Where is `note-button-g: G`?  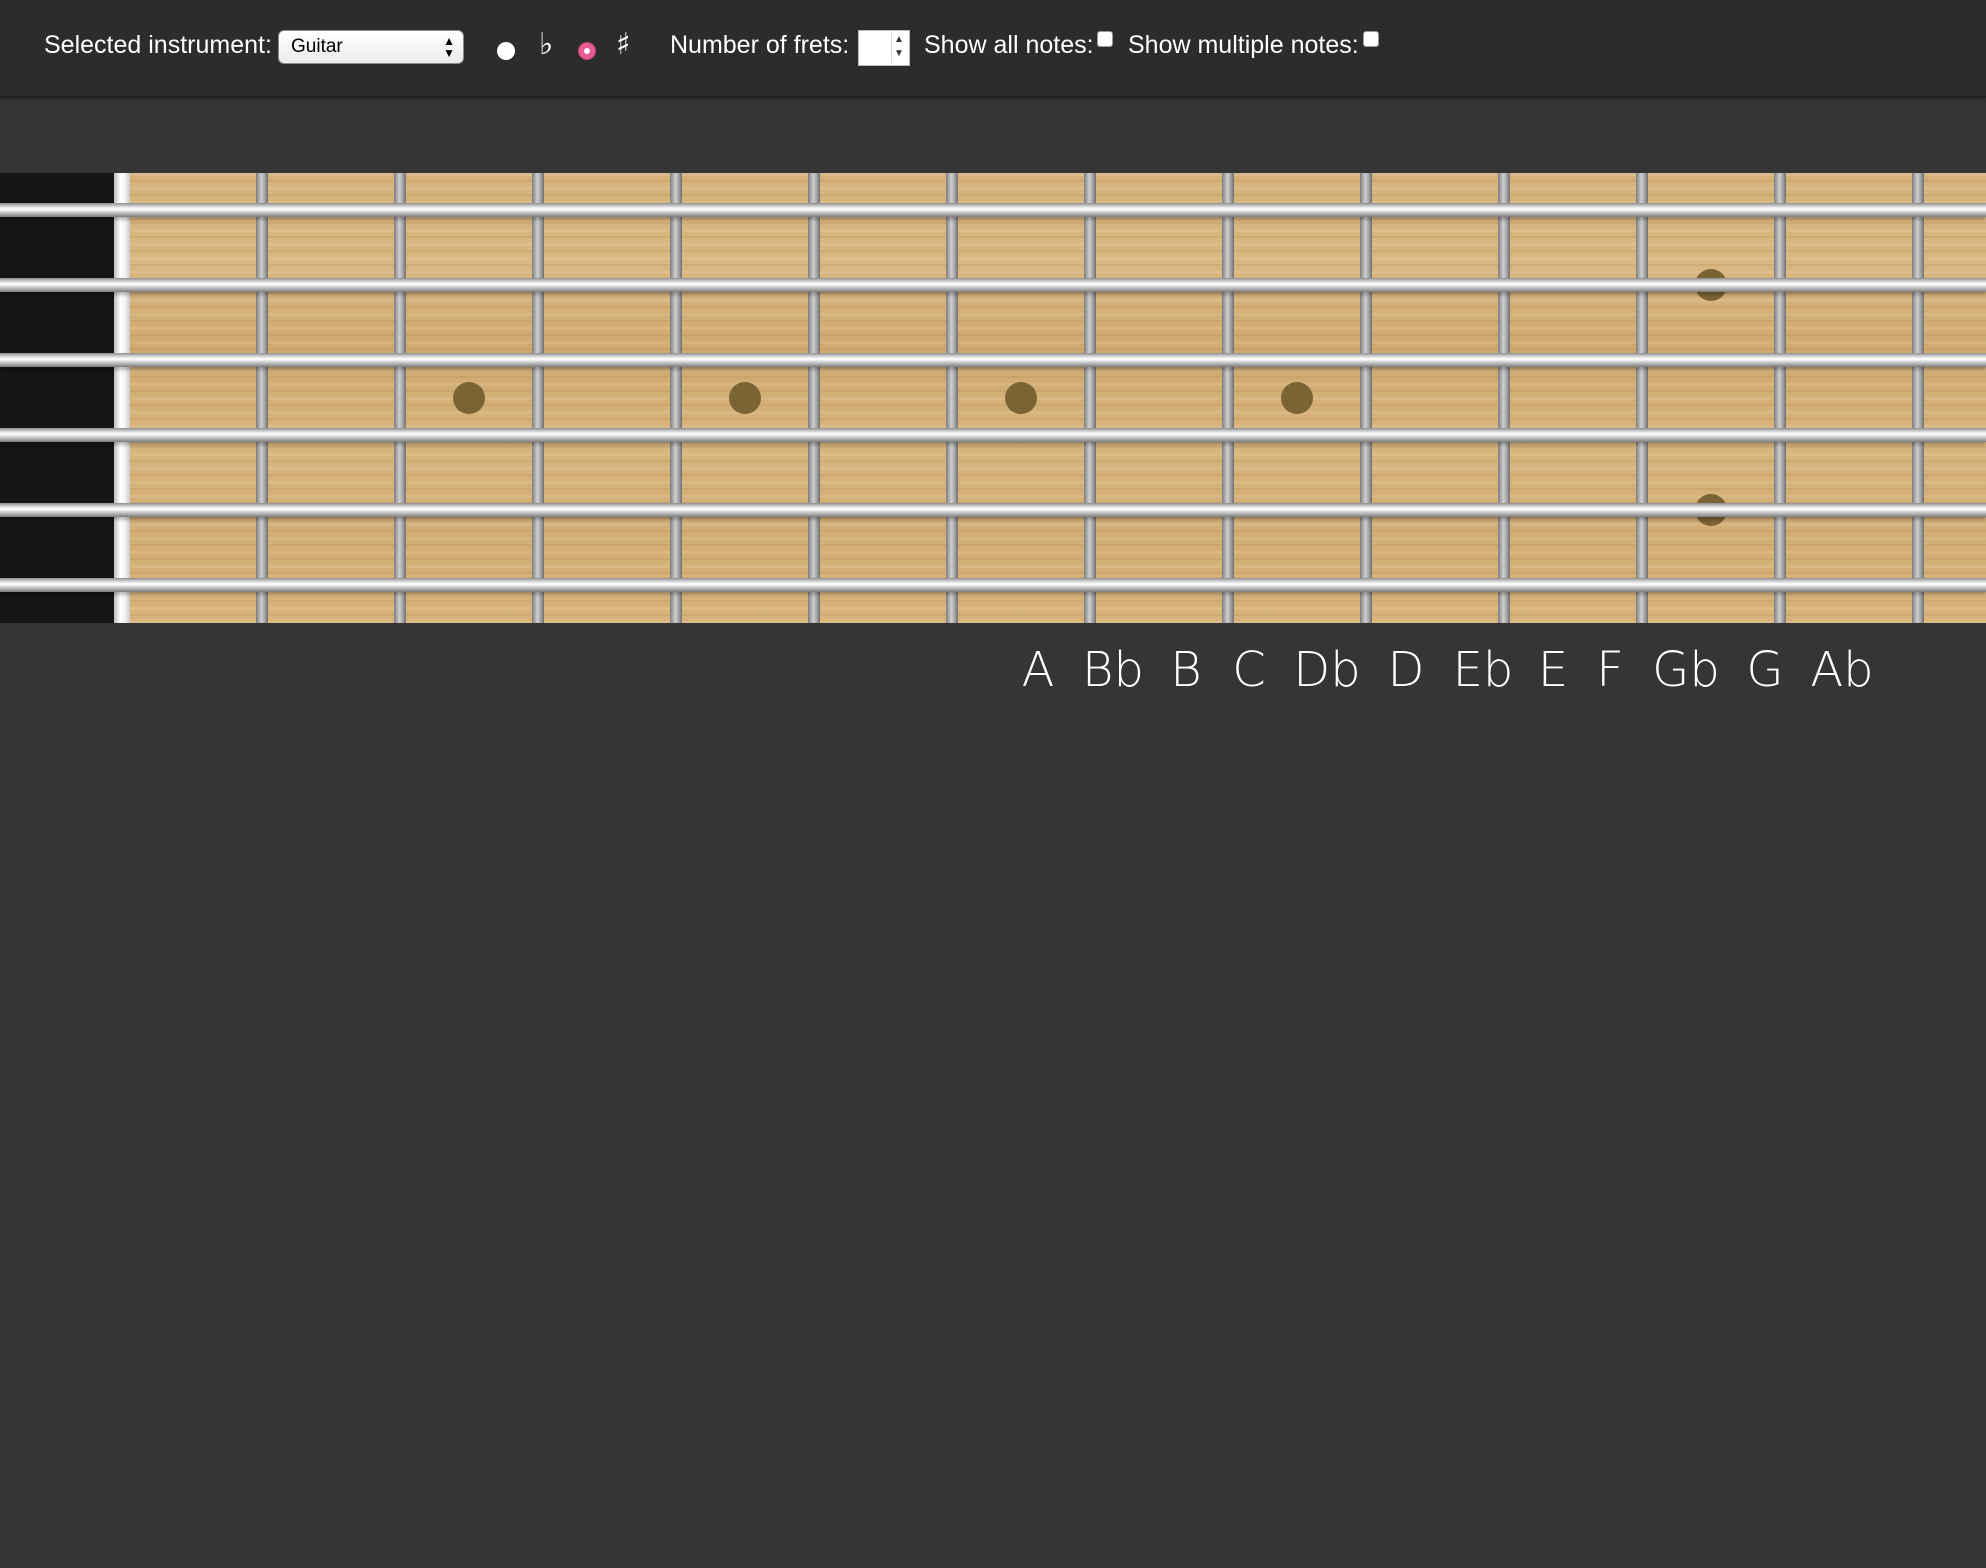 note-button-g: G is located at coordinates (1764, 670).